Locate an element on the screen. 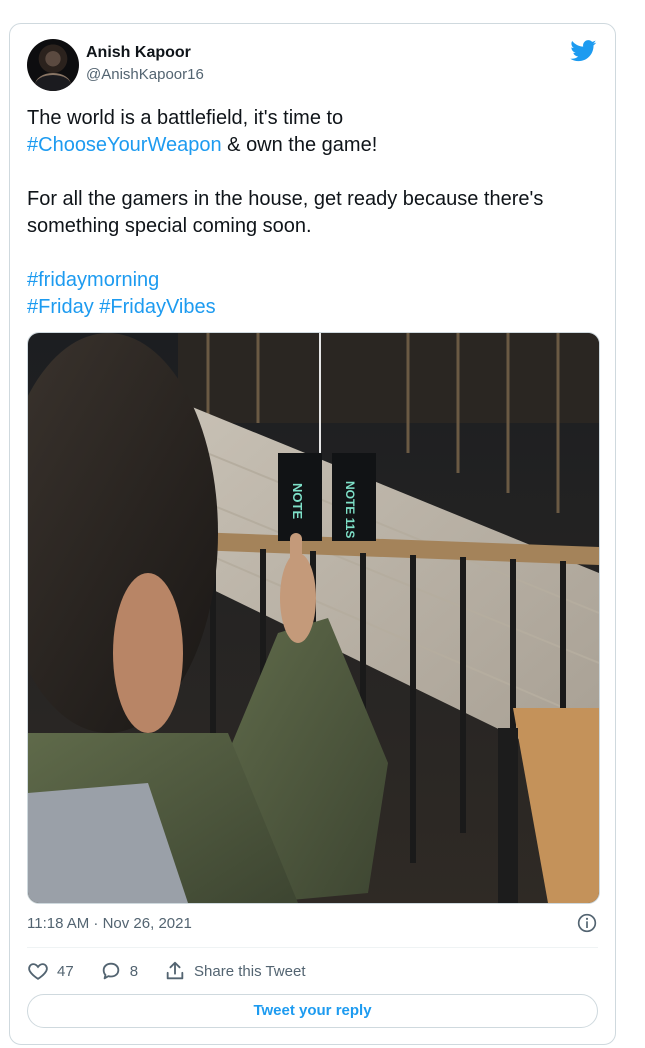  info-icon is located at coordinates (587, 923).